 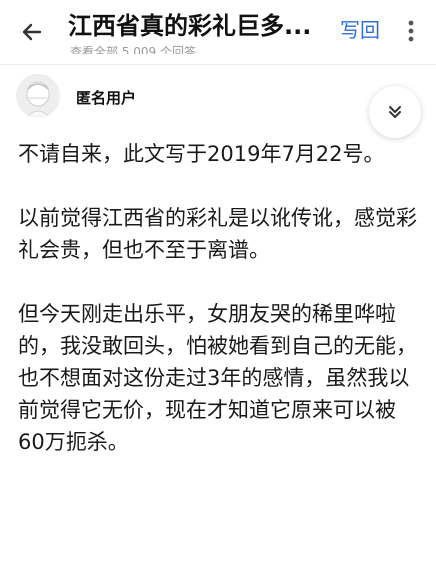 I want to click on back-arrow-icon, so click(x=32, y=32).